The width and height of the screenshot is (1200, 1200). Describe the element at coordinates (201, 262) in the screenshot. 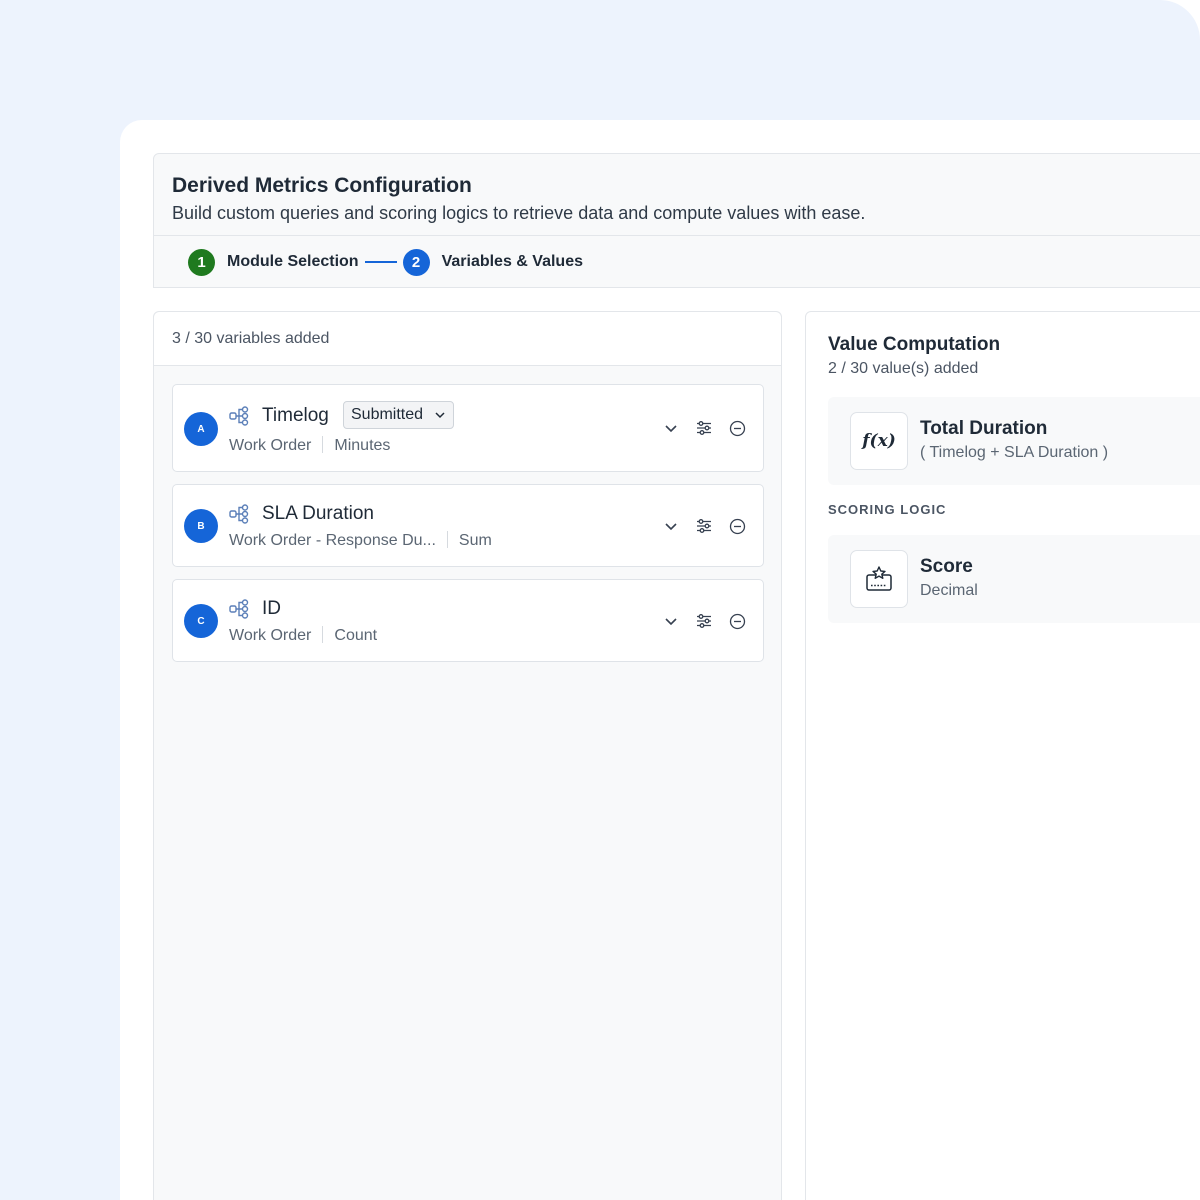

I see `step-1-number: 1` at that location.